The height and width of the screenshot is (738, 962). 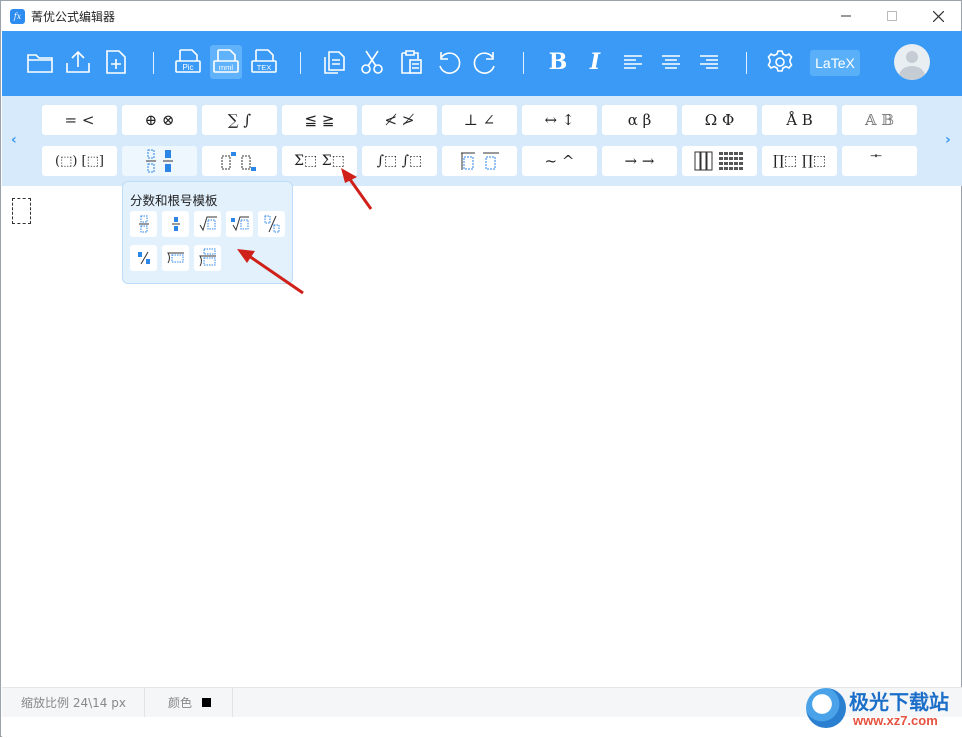 I want to click on watermark-text: 极光下载站, so click(x=899, y=702).